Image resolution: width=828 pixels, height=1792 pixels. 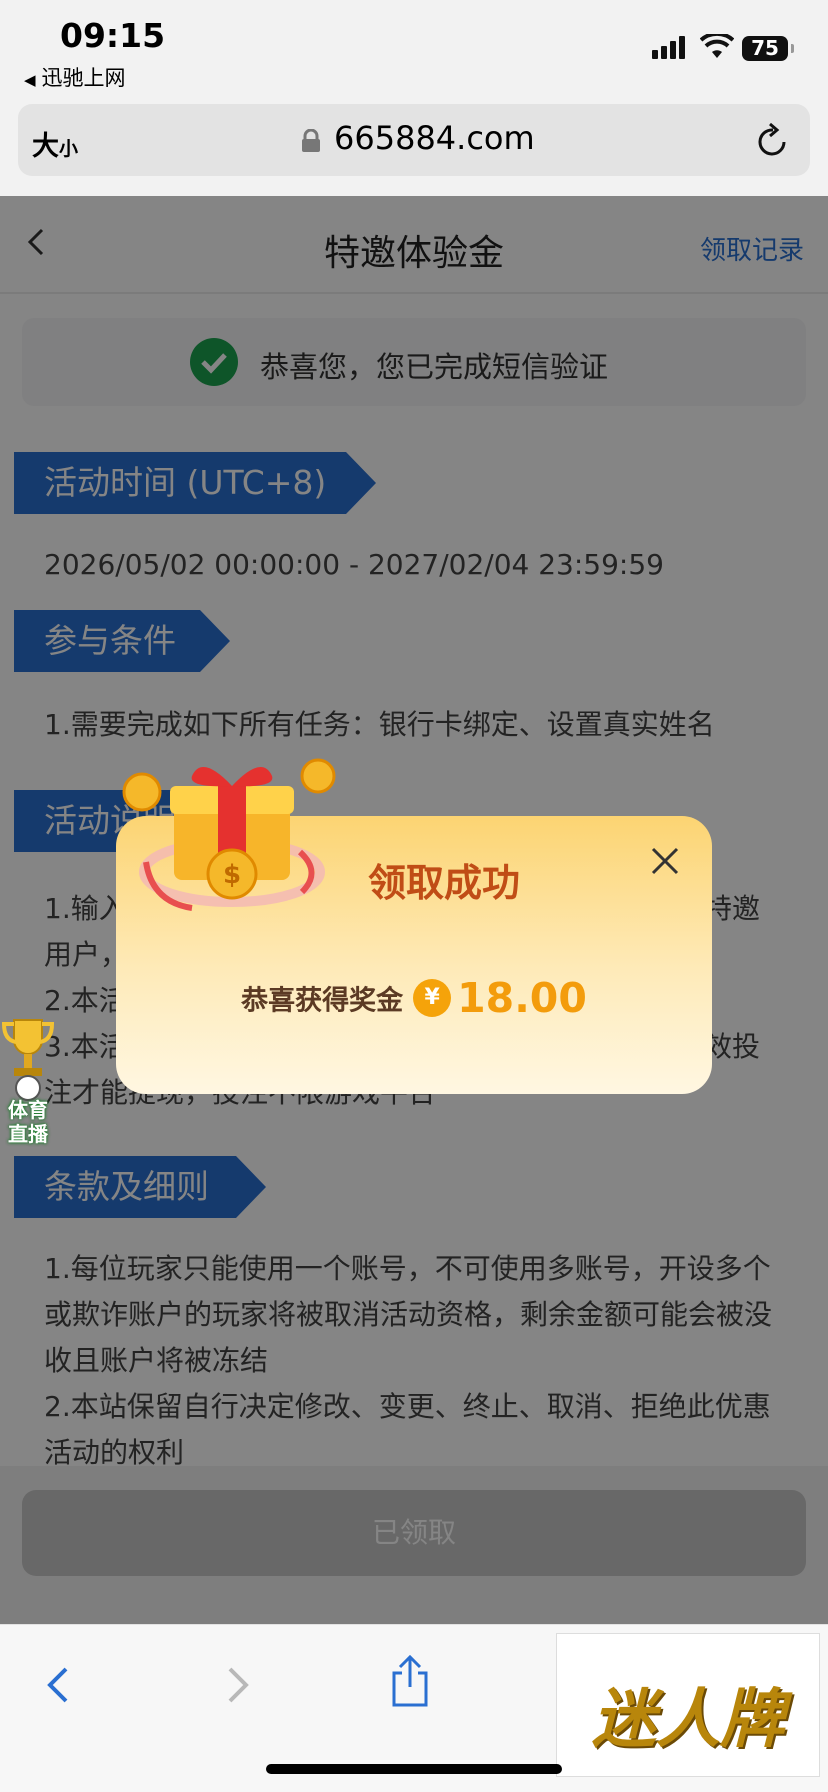 I want to click on trophy-icon, so click(x=28, y=1060).